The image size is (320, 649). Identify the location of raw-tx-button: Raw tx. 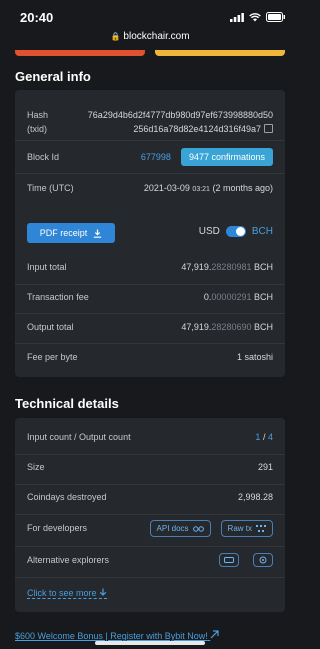
(246, 528).